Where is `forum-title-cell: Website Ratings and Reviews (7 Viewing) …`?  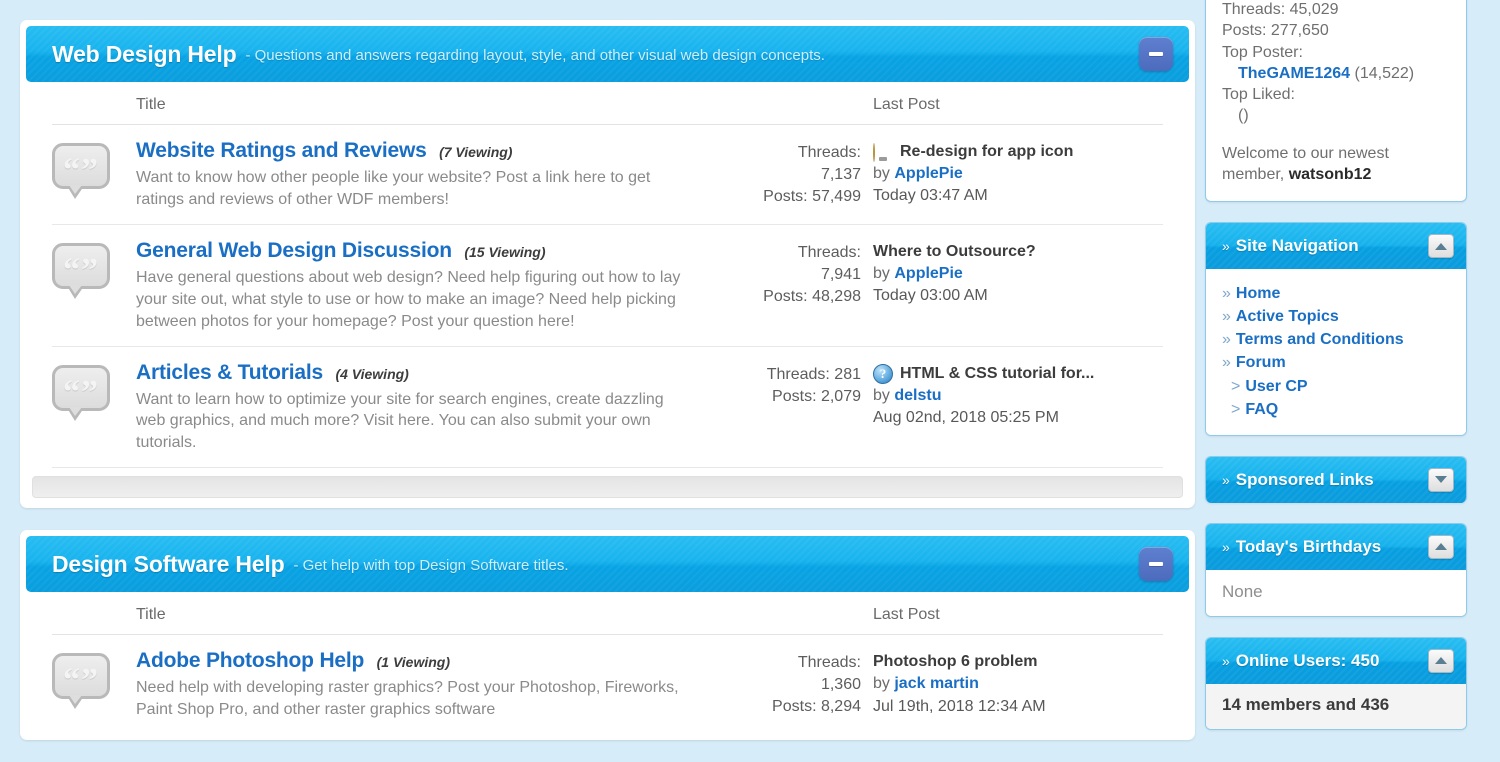
forum-title-cell: Website Ratings and Reviews (7 Viewing) … is located at coordinates (419, 175).